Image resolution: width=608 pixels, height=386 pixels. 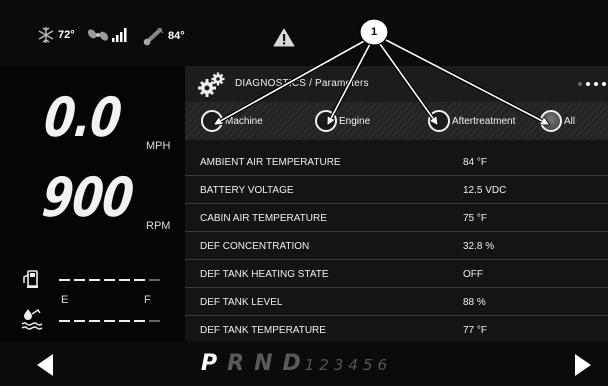 What do you see at coordinates (551, 121) in the screenshot?
I see `all-radio-selected` at bounding box center [551, 121].